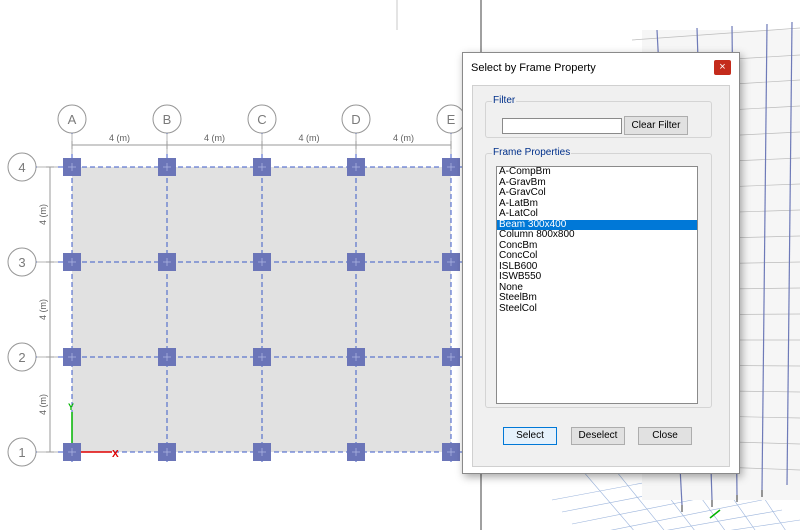 The image size is (800, 530). Describe the element at coordinates (530, 436) in the screenshot. I see `select-button: Select` at that location.